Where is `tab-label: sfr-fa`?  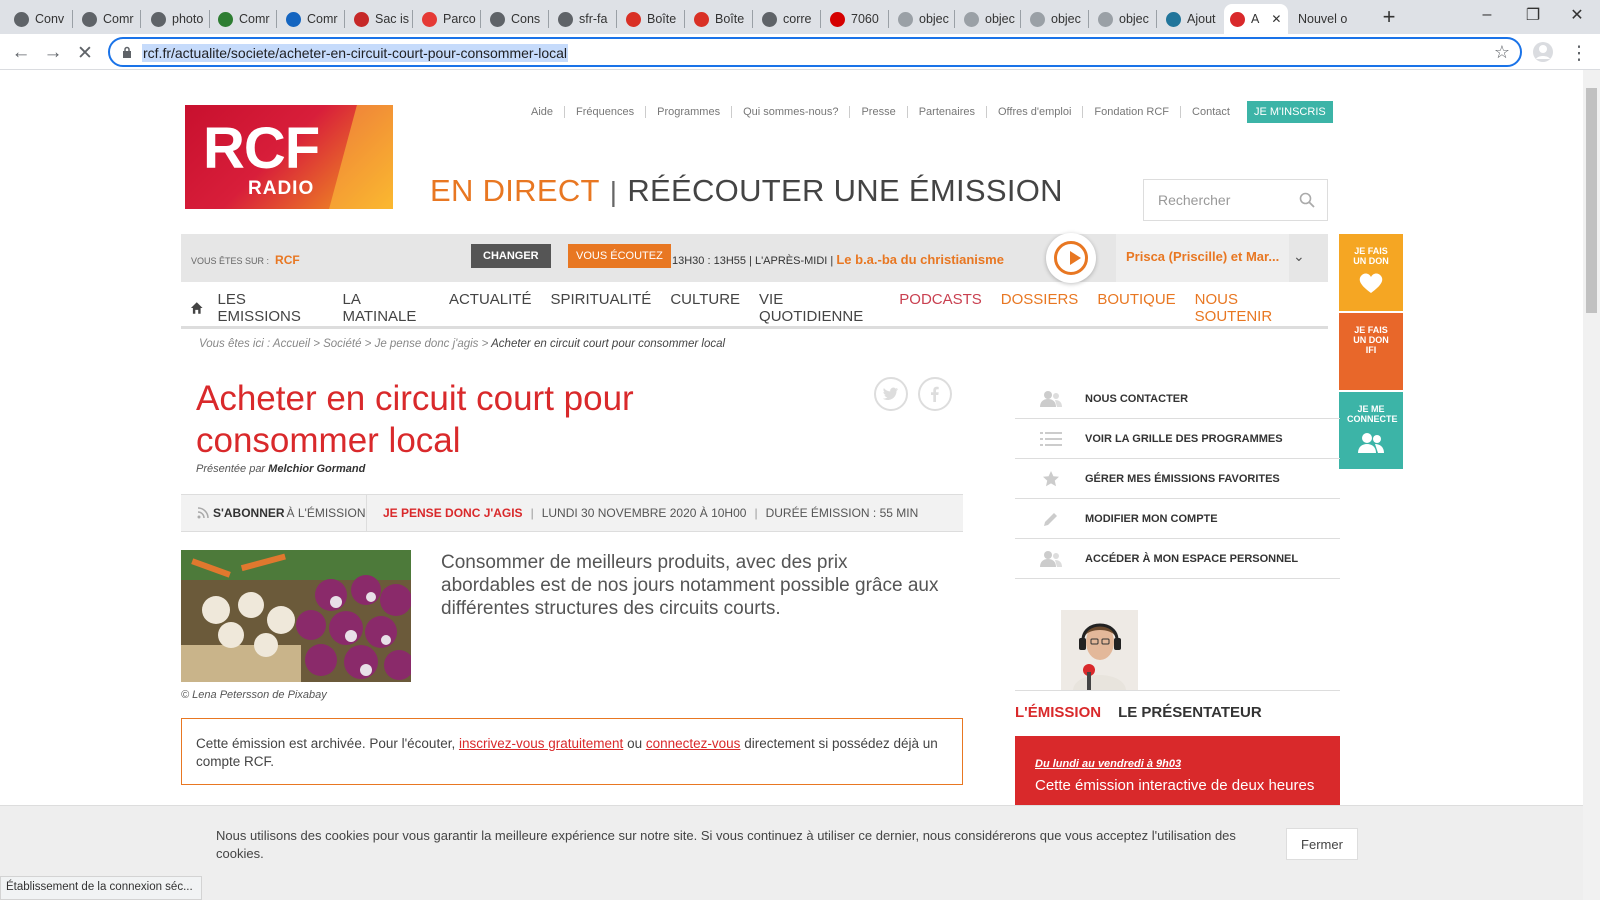
tab-label: sfr-fa is located at coordinates (593, 19).